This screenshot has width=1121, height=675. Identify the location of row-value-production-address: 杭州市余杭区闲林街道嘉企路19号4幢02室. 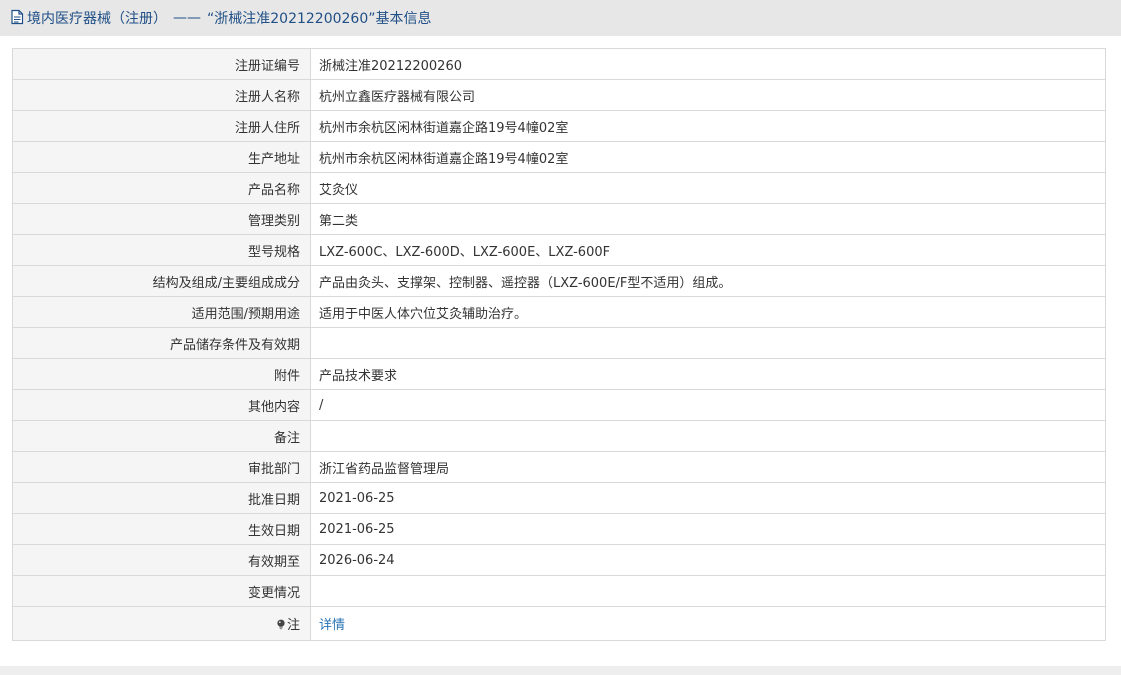
(708, 157).